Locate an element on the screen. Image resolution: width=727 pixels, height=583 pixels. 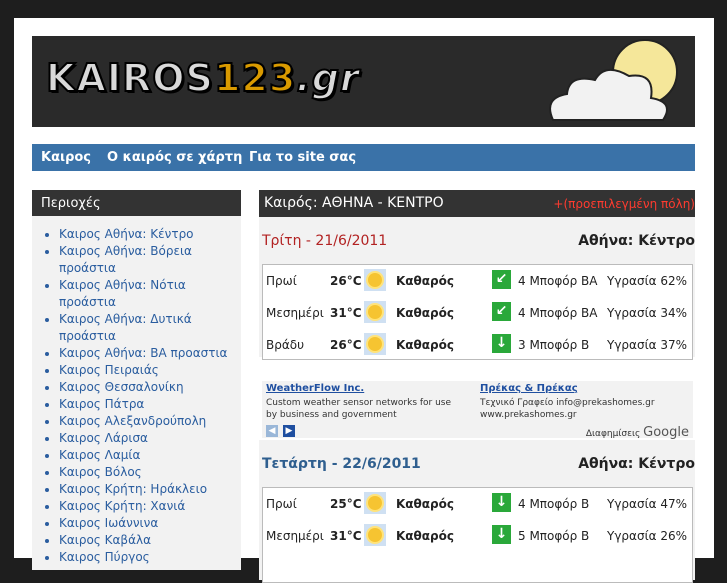
list-item: Καιρος Θεσσαλονίκη is located at coordinates (150, 387).